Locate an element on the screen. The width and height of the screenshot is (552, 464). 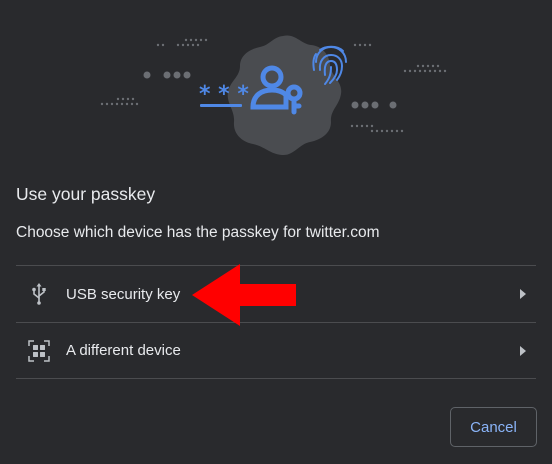
usb-icon is located at coordinates (39, 294).